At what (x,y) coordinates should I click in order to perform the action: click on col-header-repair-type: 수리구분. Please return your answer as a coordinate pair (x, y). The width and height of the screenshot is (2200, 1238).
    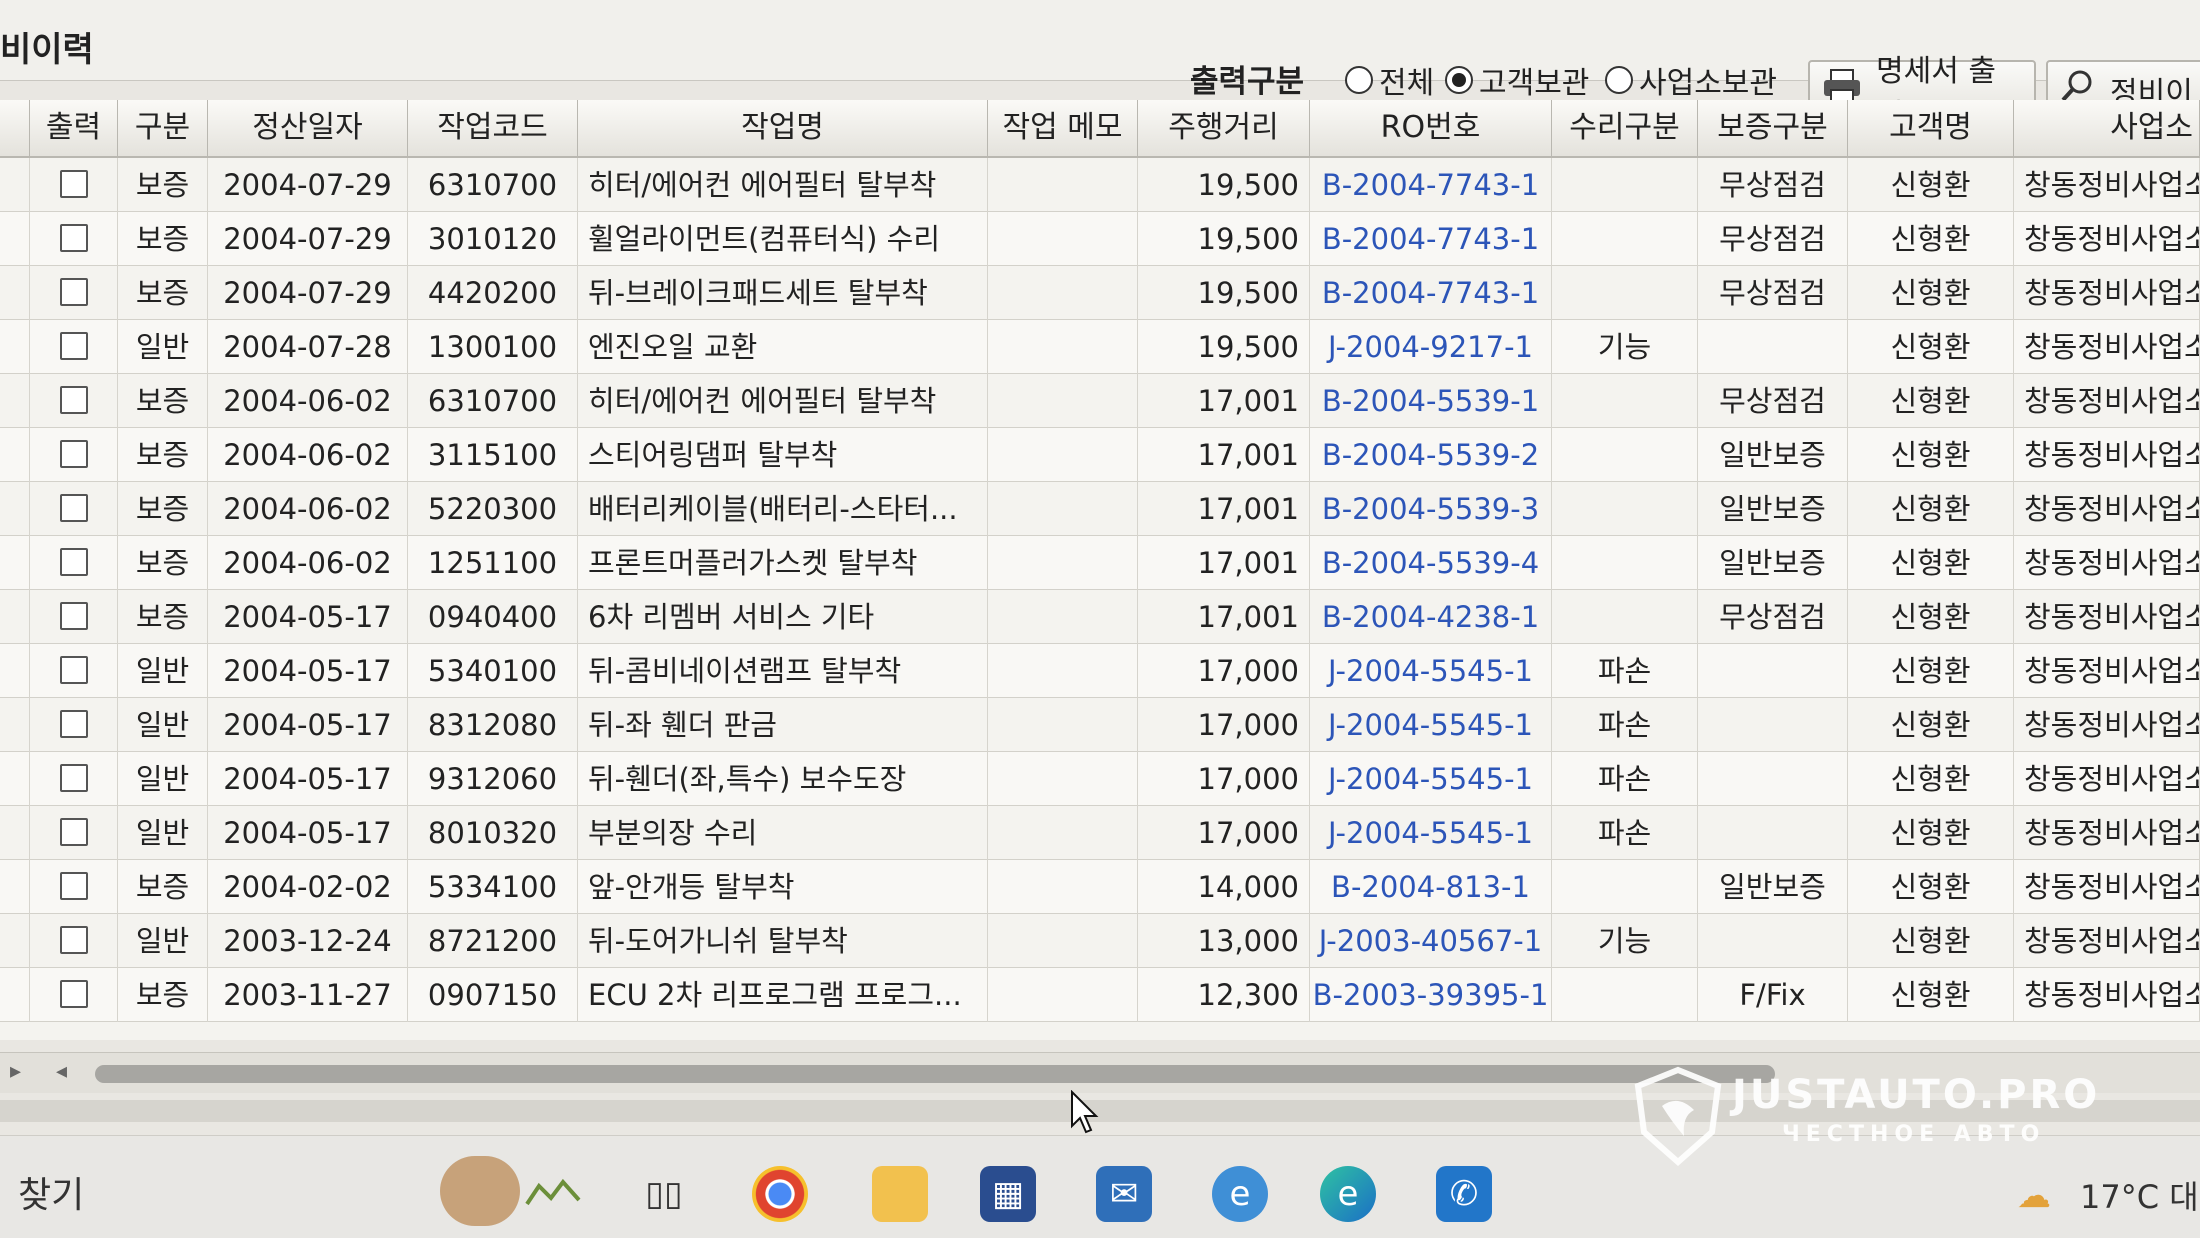
    Looking at the image, I should click on (1625, 128).